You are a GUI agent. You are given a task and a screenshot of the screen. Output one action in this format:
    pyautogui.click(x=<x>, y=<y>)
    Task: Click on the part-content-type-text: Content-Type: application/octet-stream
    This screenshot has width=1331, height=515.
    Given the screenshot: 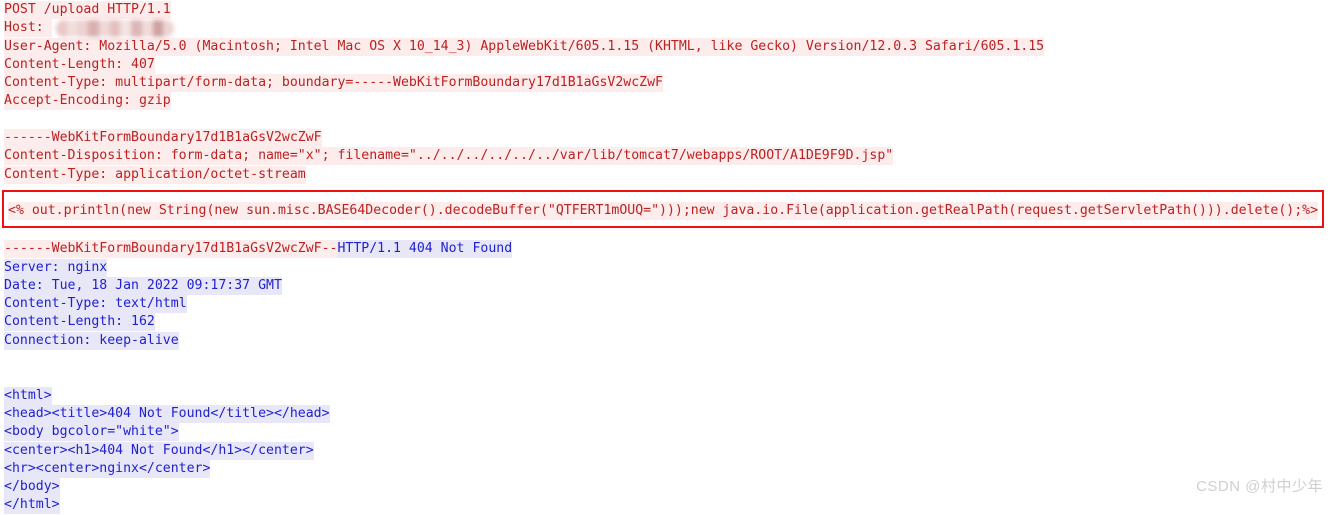 What is the action you would take?
    pyautogui.click(x=155, y=174)
    